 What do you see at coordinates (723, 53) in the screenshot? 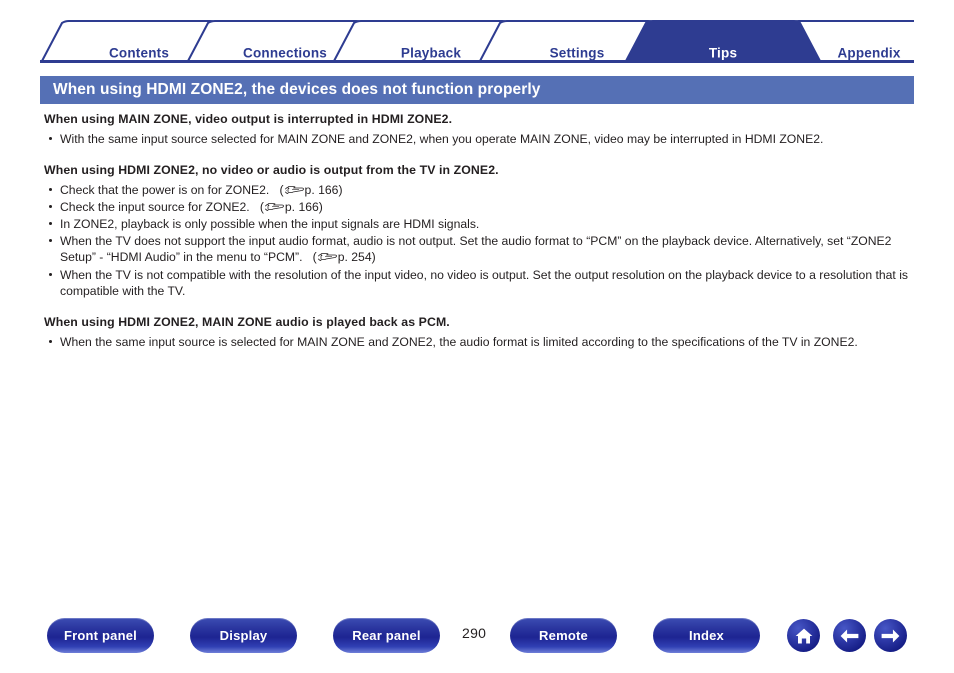
I see `tab-tips: Tips` at bounding box center [723, 53].